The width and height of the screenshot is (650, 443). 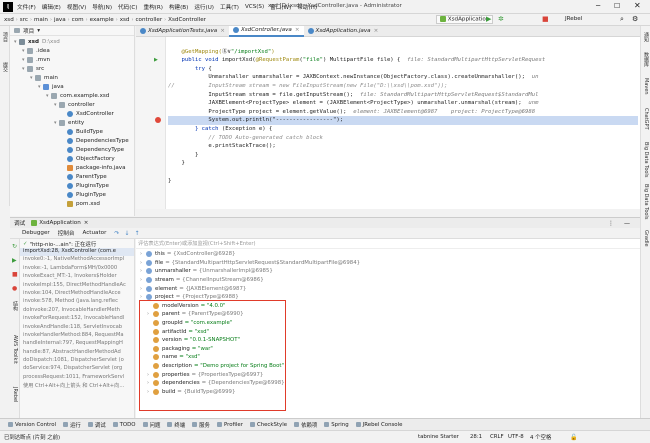 What do you see at coordinates (622, 19) in the screenshot?
I see `search-icon: ⌕` at bounding box center [622, 19].